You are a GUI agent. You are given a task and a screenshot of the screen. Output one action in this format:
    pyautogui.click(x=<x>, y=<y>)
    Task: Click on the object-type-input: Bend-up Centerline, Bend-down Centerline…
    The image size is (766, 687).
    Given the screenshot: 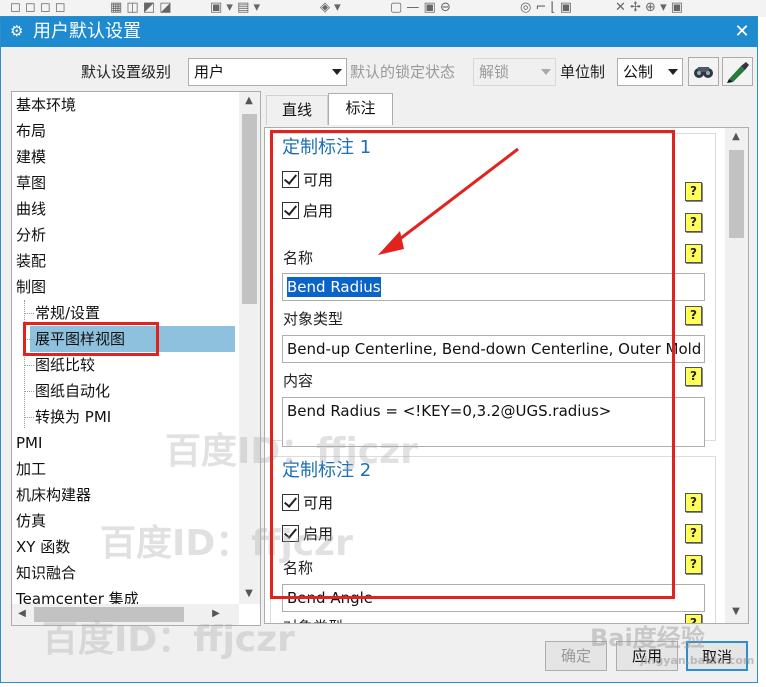 What is the action you would take?
    pyautogui.click(x=493, y=349)
    